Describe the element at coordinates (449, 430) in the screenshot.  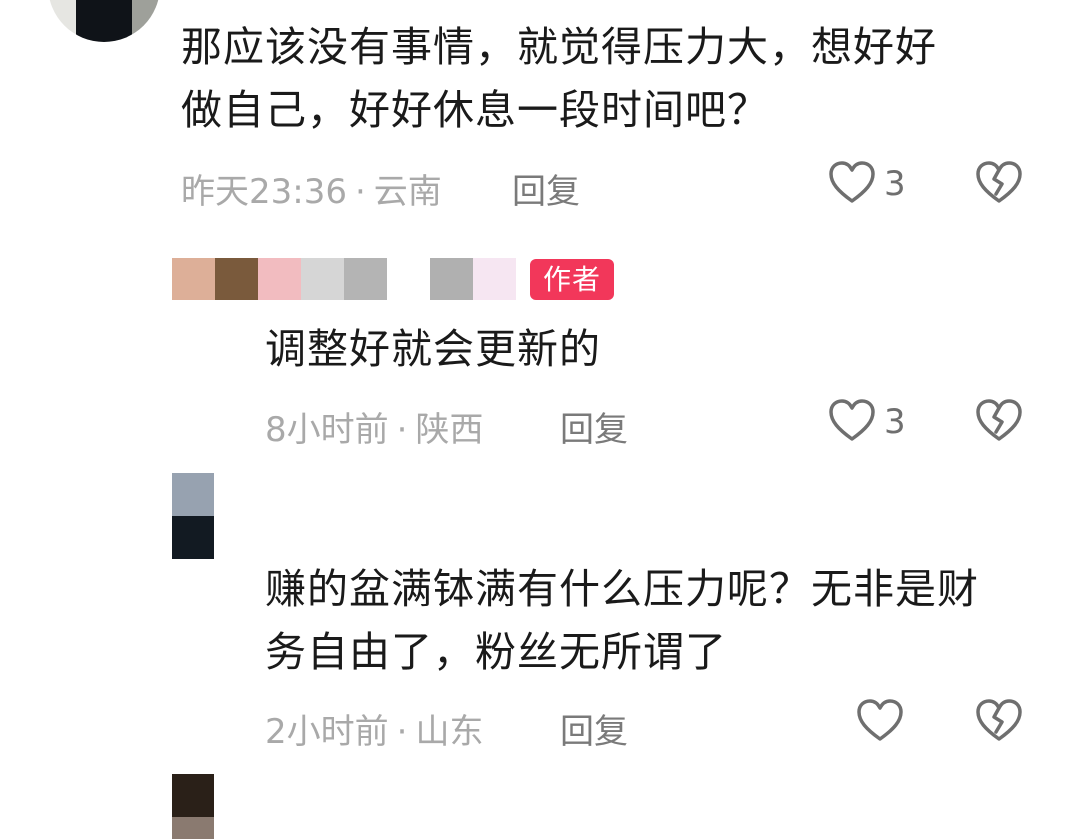
I see `comment-2-location: 陕西` at that location.